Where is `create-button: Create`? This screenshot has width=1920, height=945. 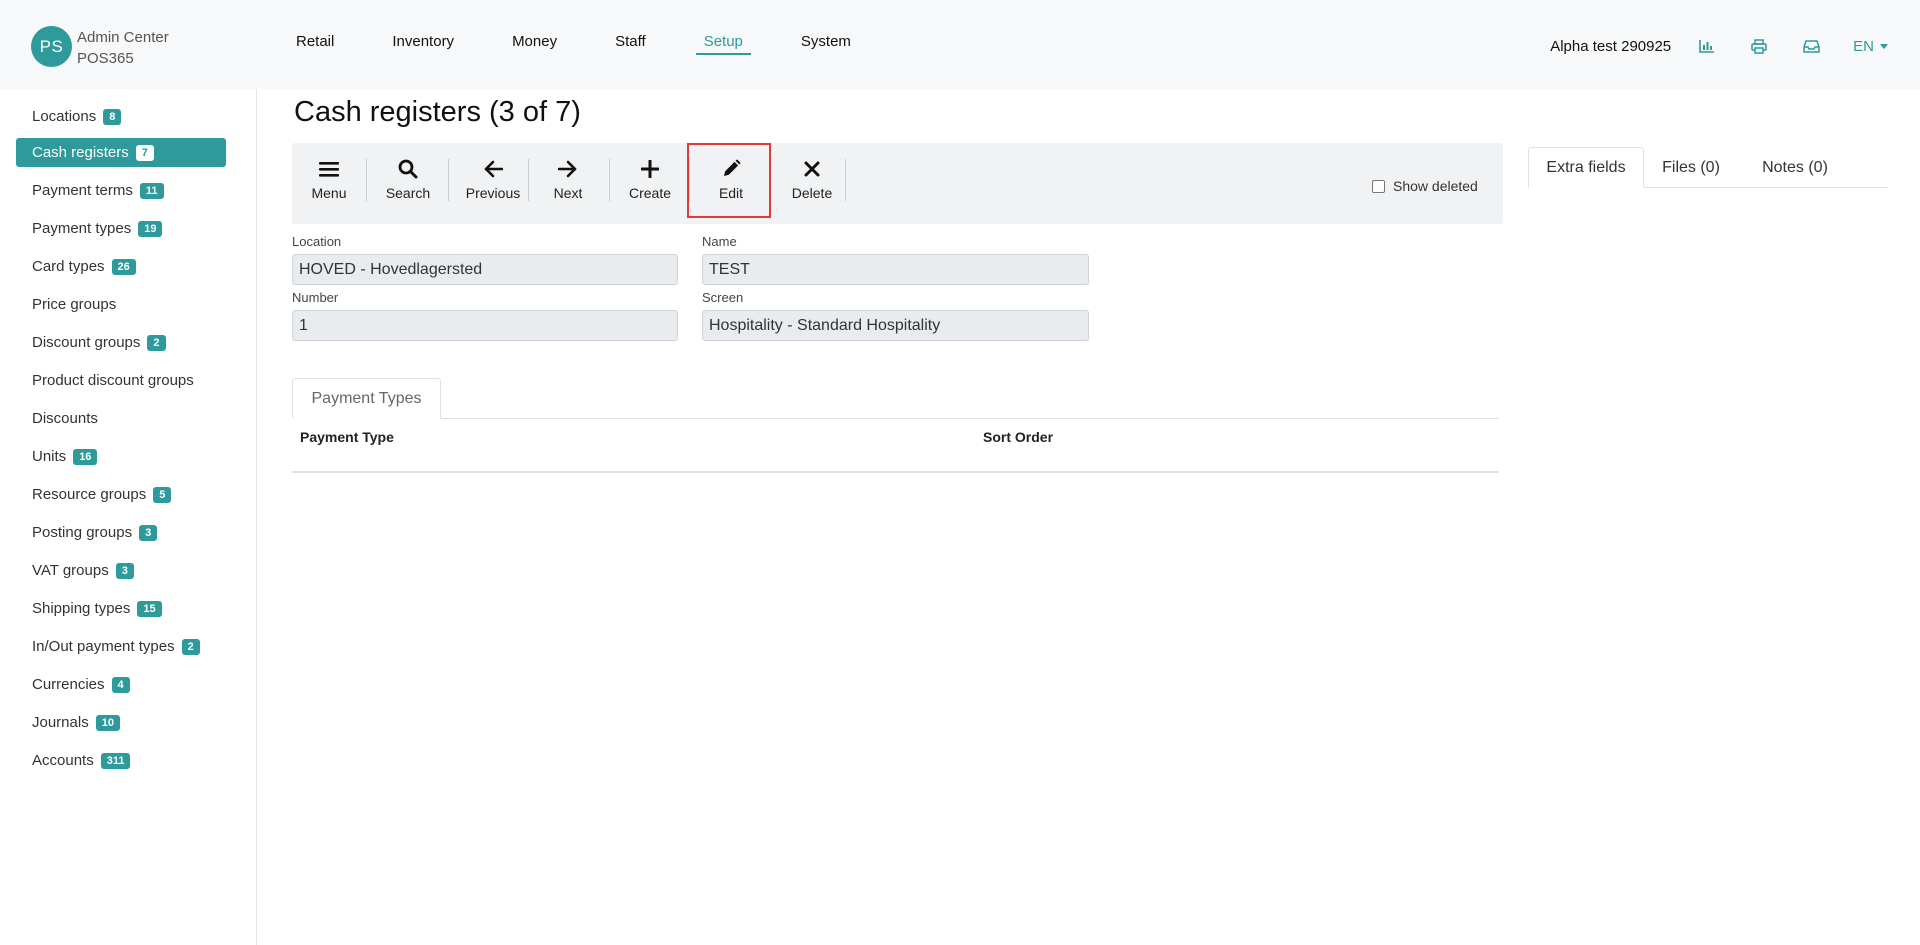 create-button: Create is located at coordinates (650, 183).